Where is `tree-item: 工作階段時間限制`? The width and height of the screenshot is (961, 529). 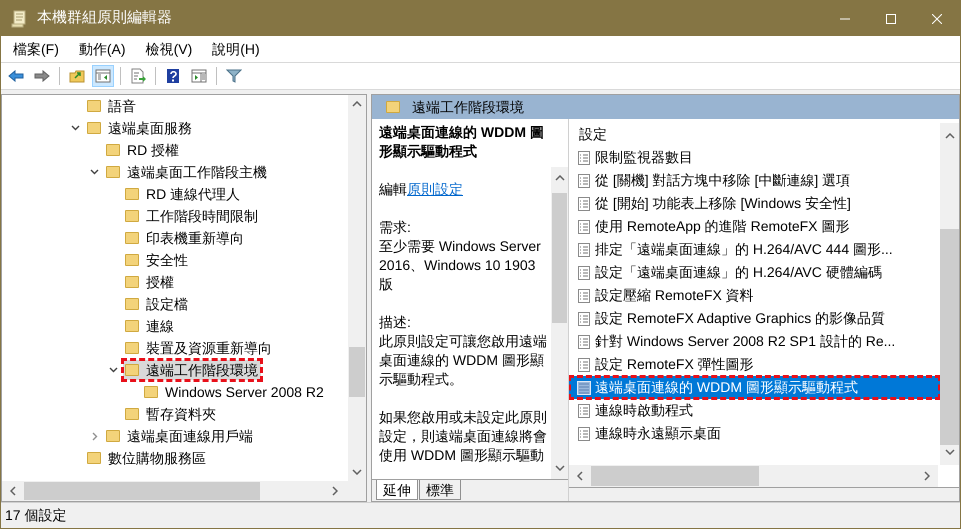
tree-item: 工作階段時間限制 is located at coordinates (192, 216).